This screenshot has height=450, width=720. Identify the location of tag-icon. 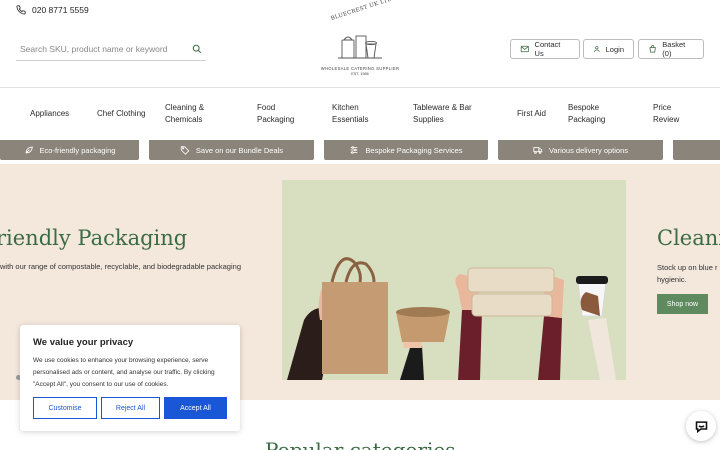
(185, 150).